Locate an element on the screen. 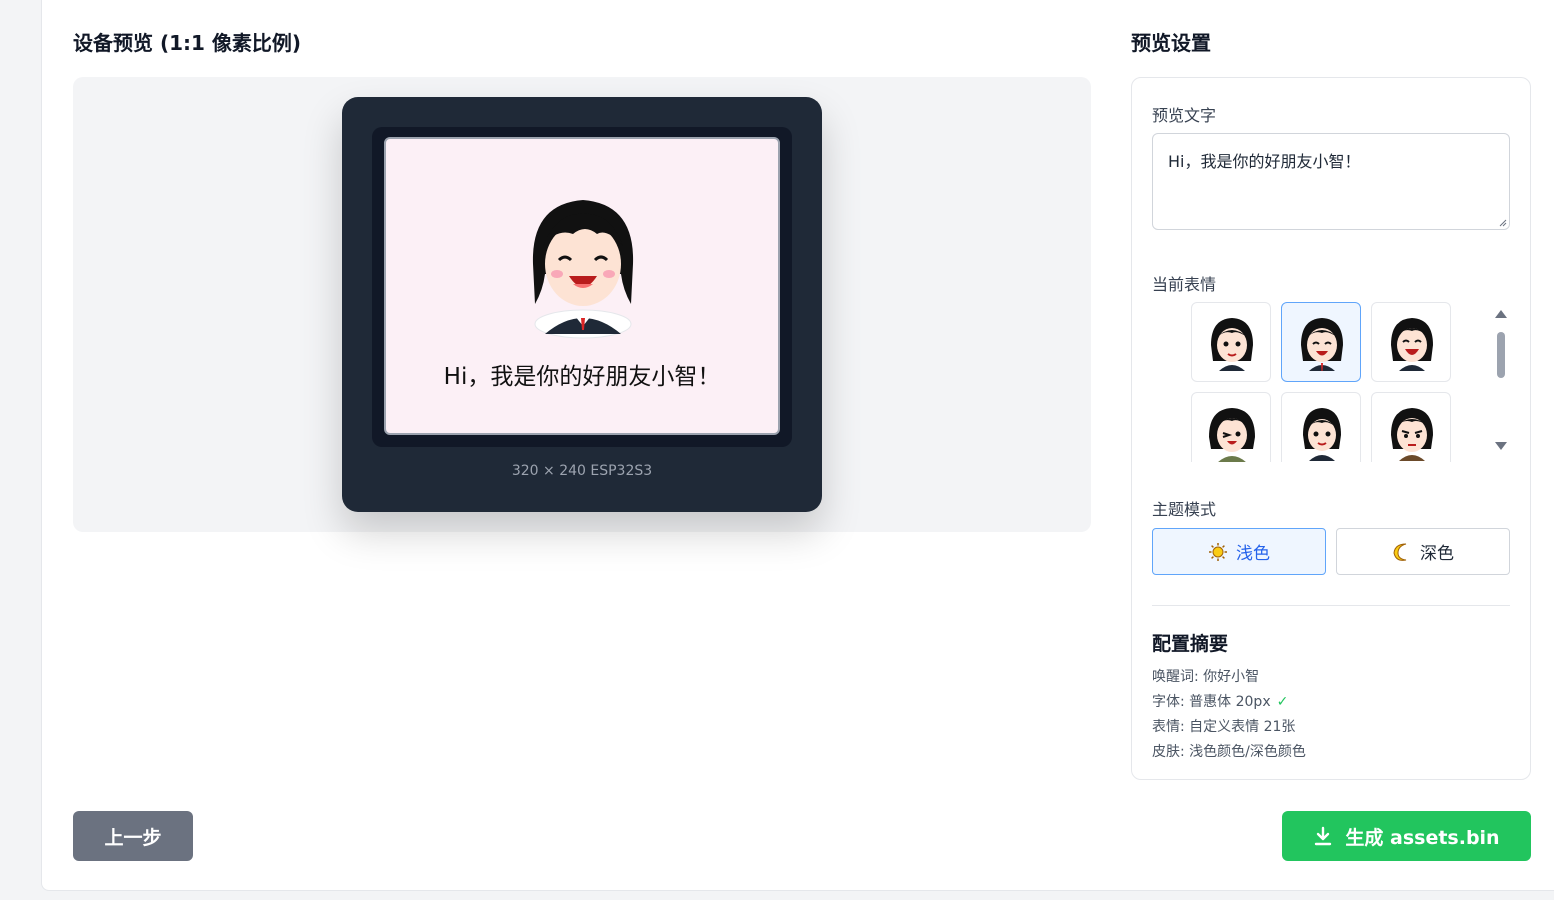 The height and width of the screenshot is (900, 1554). back-button: 上一步 is located at coordinates (133, 836).